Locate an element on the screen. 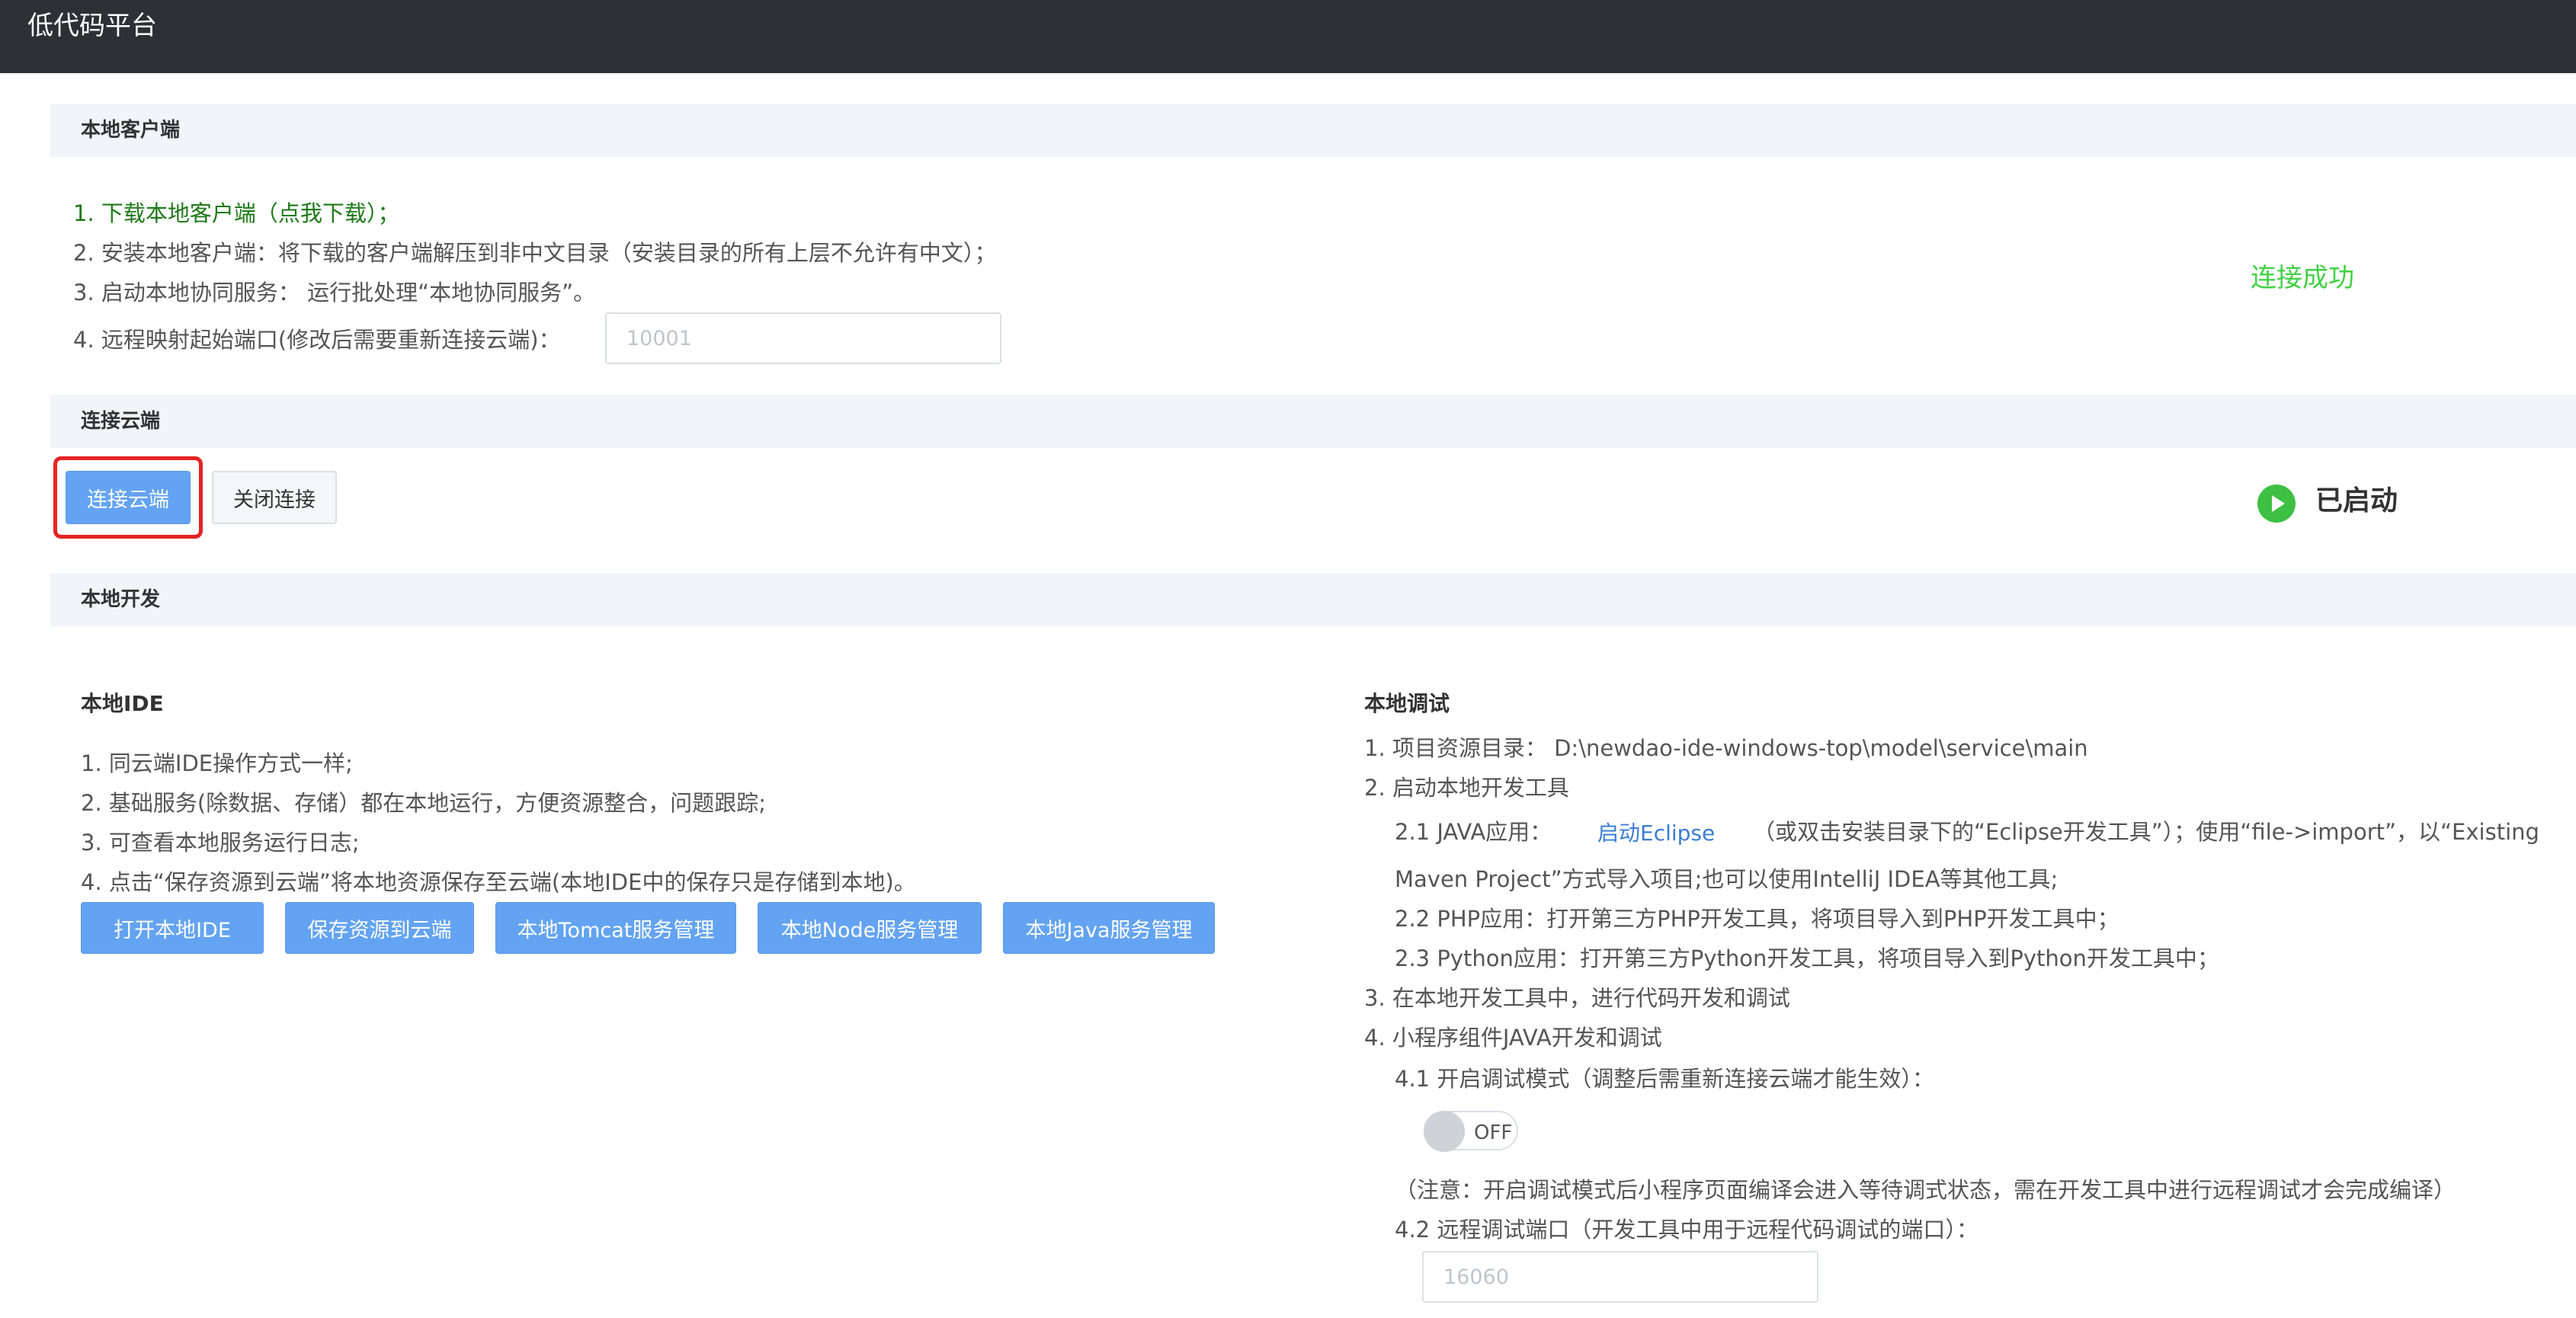  section-header-local-dev: 本地开发 is located at coordinates (1313, 600).